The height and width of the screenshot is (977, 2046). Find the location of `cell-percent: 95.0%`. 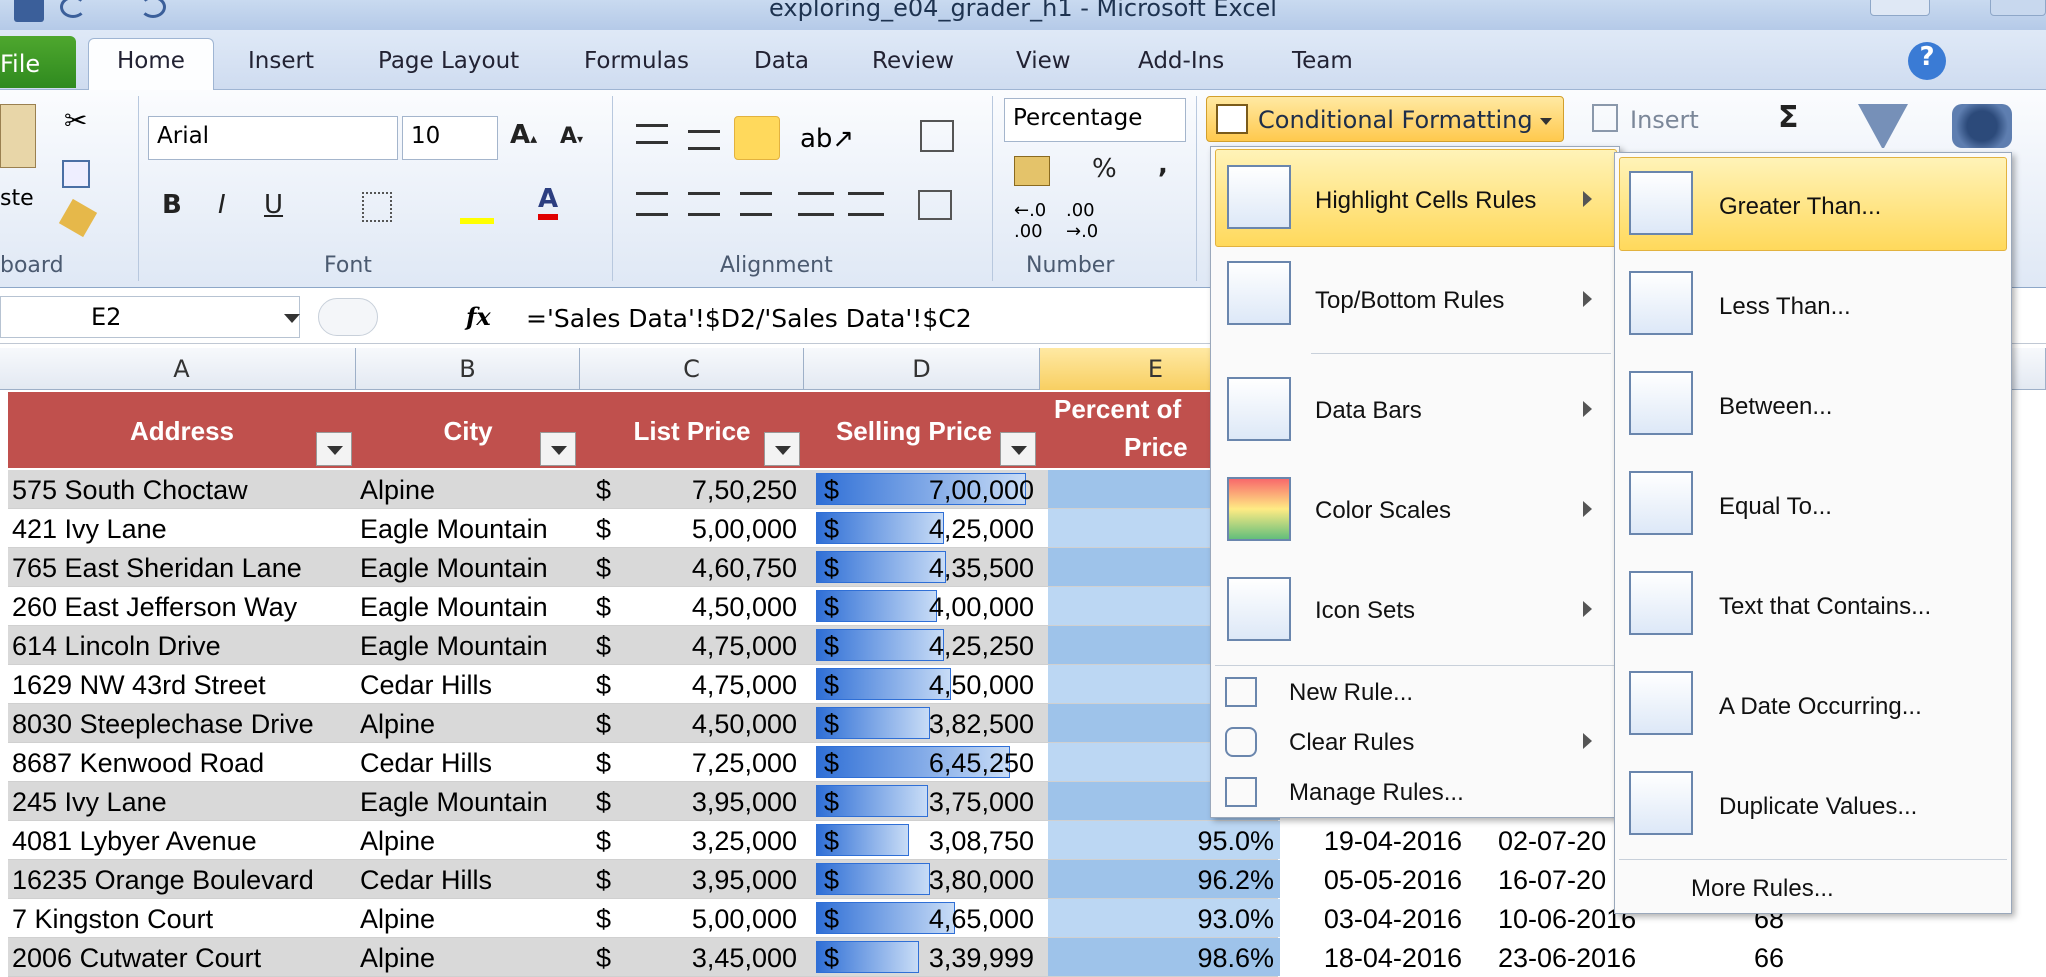

cell-percent: 95.0% is located at coordinates (1235, 841).